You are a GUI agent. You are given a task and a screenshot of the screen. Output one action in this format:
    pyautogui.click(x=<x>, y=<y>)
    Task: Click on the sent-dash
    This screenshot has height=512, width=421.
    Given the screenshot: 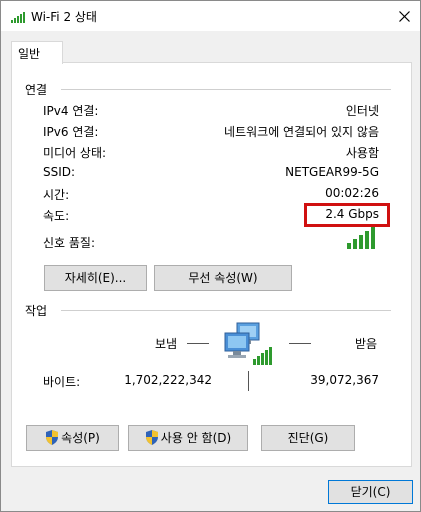 What is the action you would take?
    pyautogui.click(x=198, y=343)
    